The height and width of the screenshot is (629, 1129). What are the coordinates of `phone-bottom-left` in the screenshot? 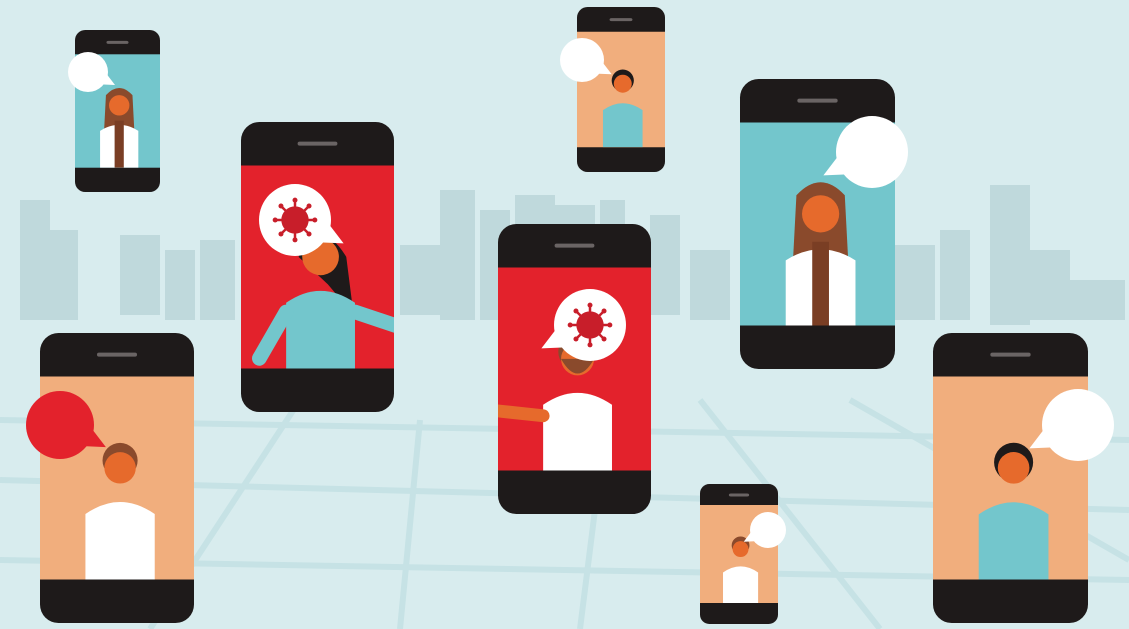 It's located at (110, 478).